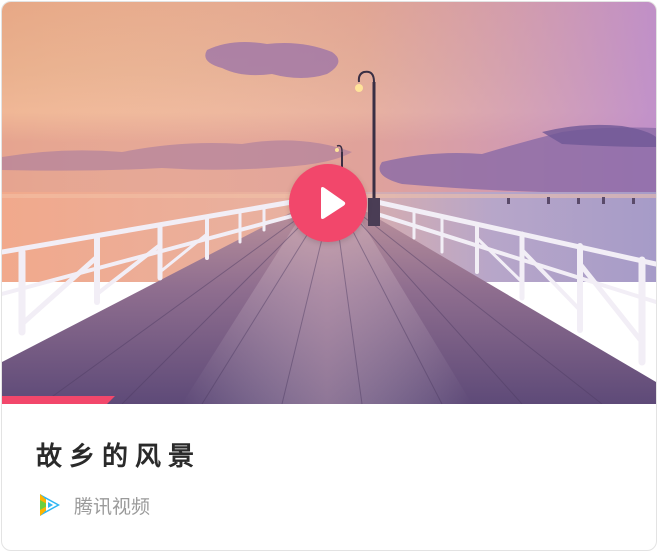  Describe the element at coordinates (58, 400) in the screenshot. I see `progress-fill` at that location.